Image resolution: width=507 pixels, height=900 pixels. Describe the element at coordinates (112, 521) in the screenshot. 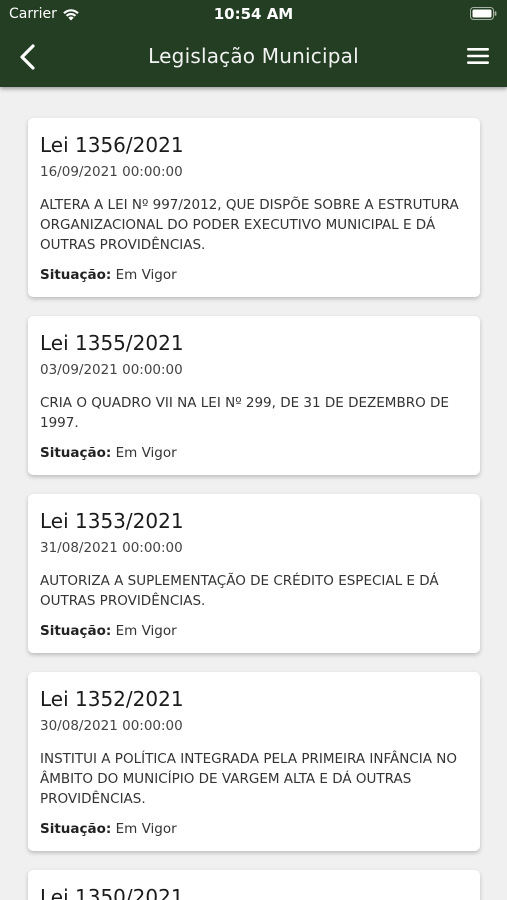

I see `law-title: Lei 1353/2021` at that location.